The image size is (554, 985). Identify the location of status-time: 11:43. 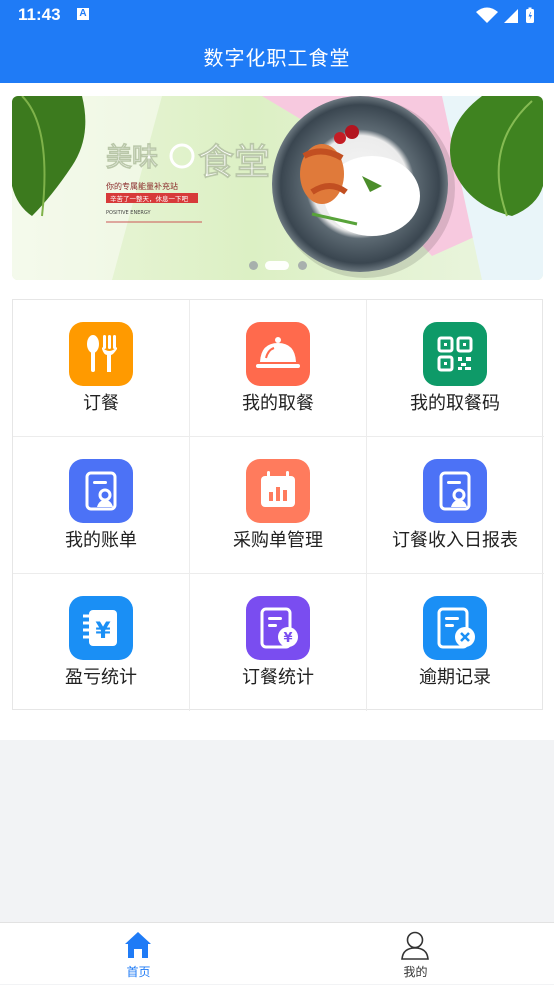
(39, 14).